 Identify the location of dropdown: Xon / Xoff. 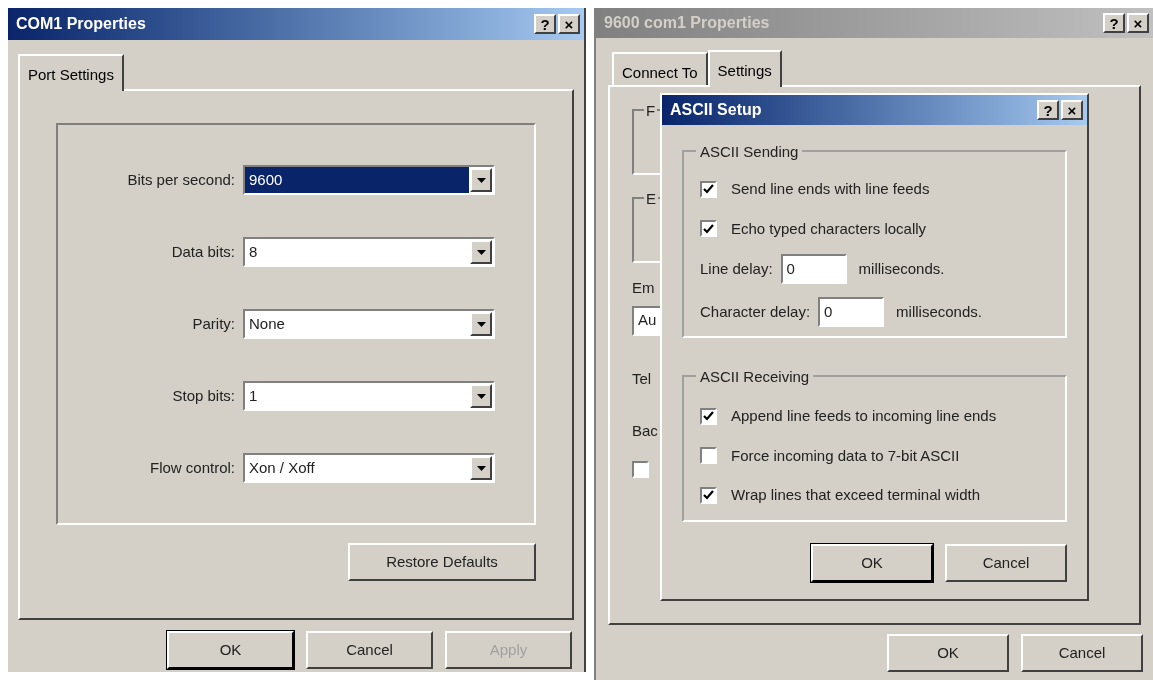
(369, 468).